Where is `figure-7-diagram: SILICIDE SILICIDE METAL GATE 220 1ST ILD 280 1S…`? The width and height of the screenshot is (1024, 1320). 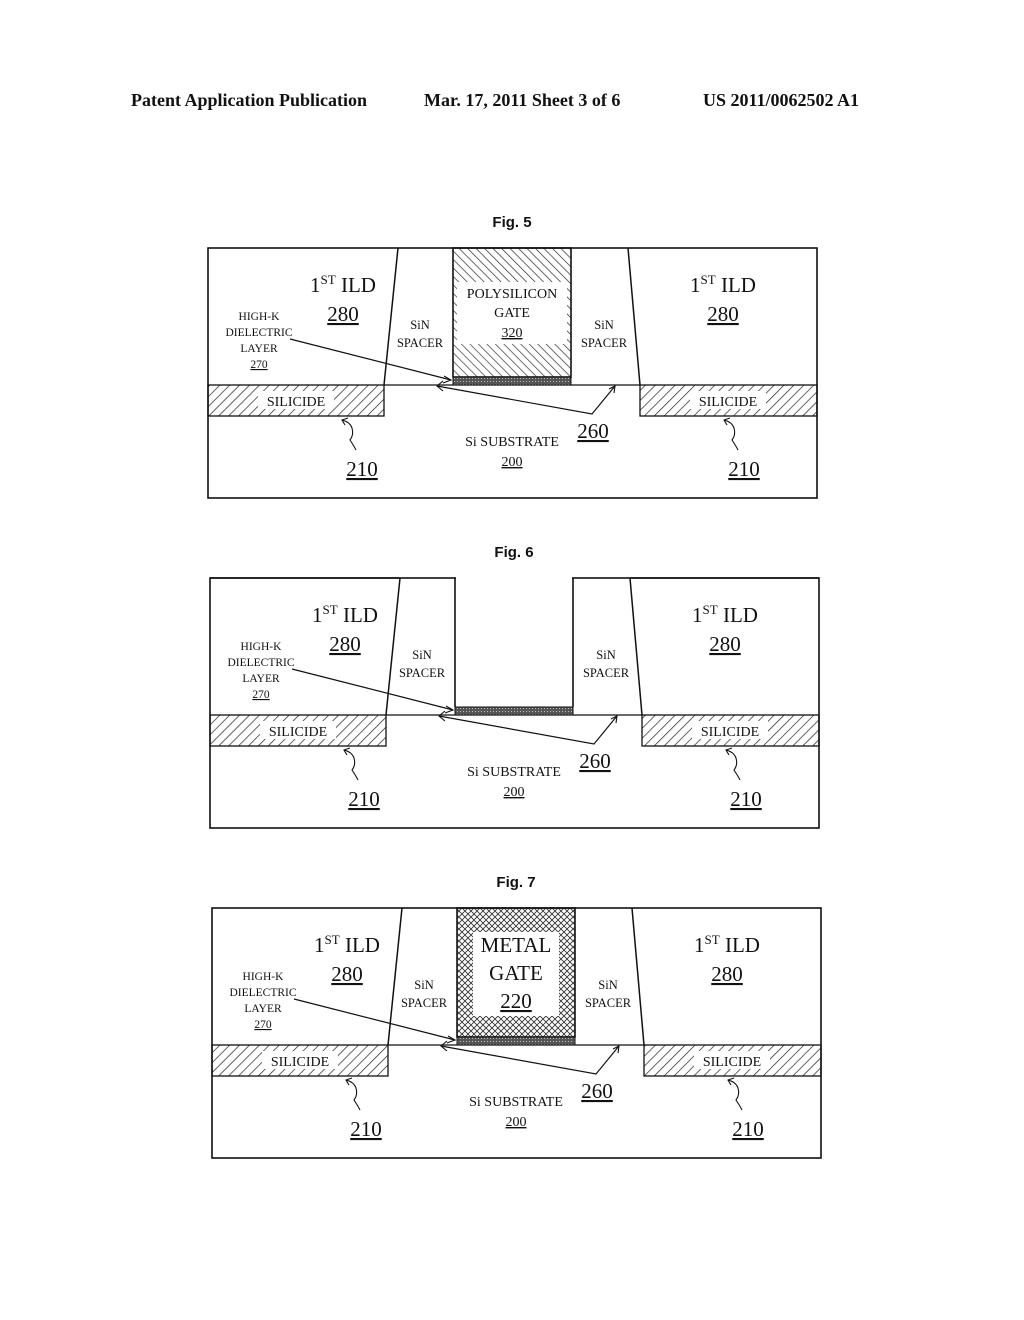
figure-7-diagram: SILICIDE SILICIDE METAL GATE 220 1ST ILD 280 1S… is located at coordinates (516, 1033).